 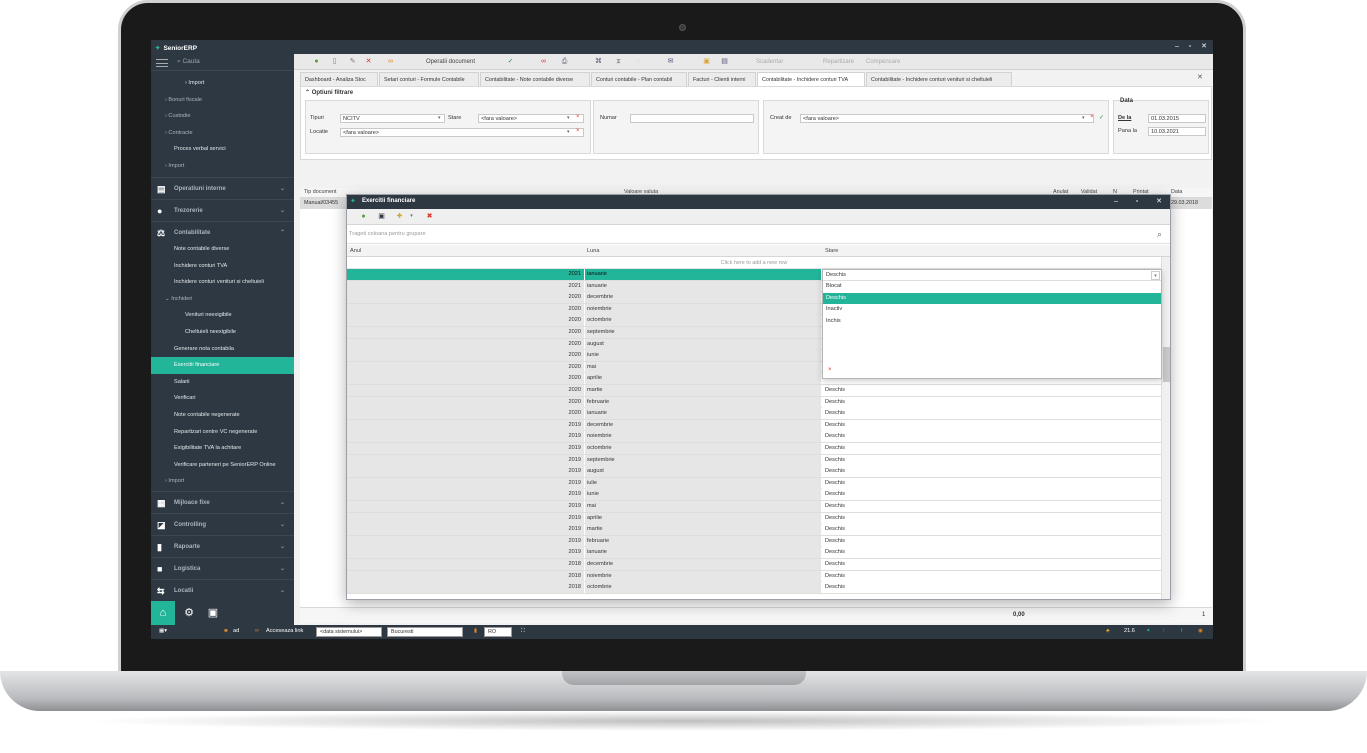 What do you see at coordinates (222, 100) in the screenshot?
I see `sidebar-item: › Bonuri fiscale` at bounding box center [222, 100].